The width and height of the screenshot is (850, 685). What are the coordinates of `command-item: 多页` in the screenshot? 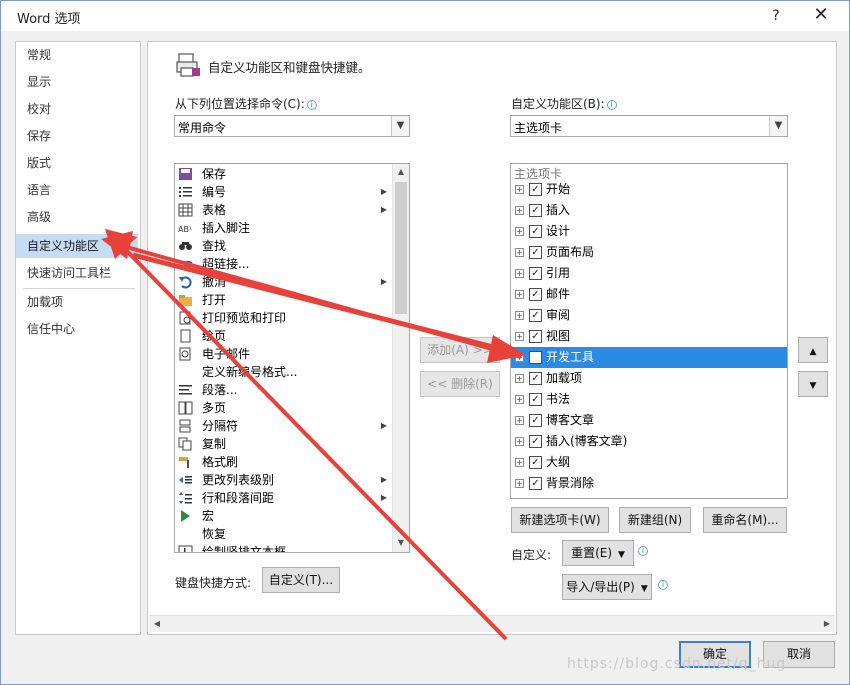 It's located at (283, 408).